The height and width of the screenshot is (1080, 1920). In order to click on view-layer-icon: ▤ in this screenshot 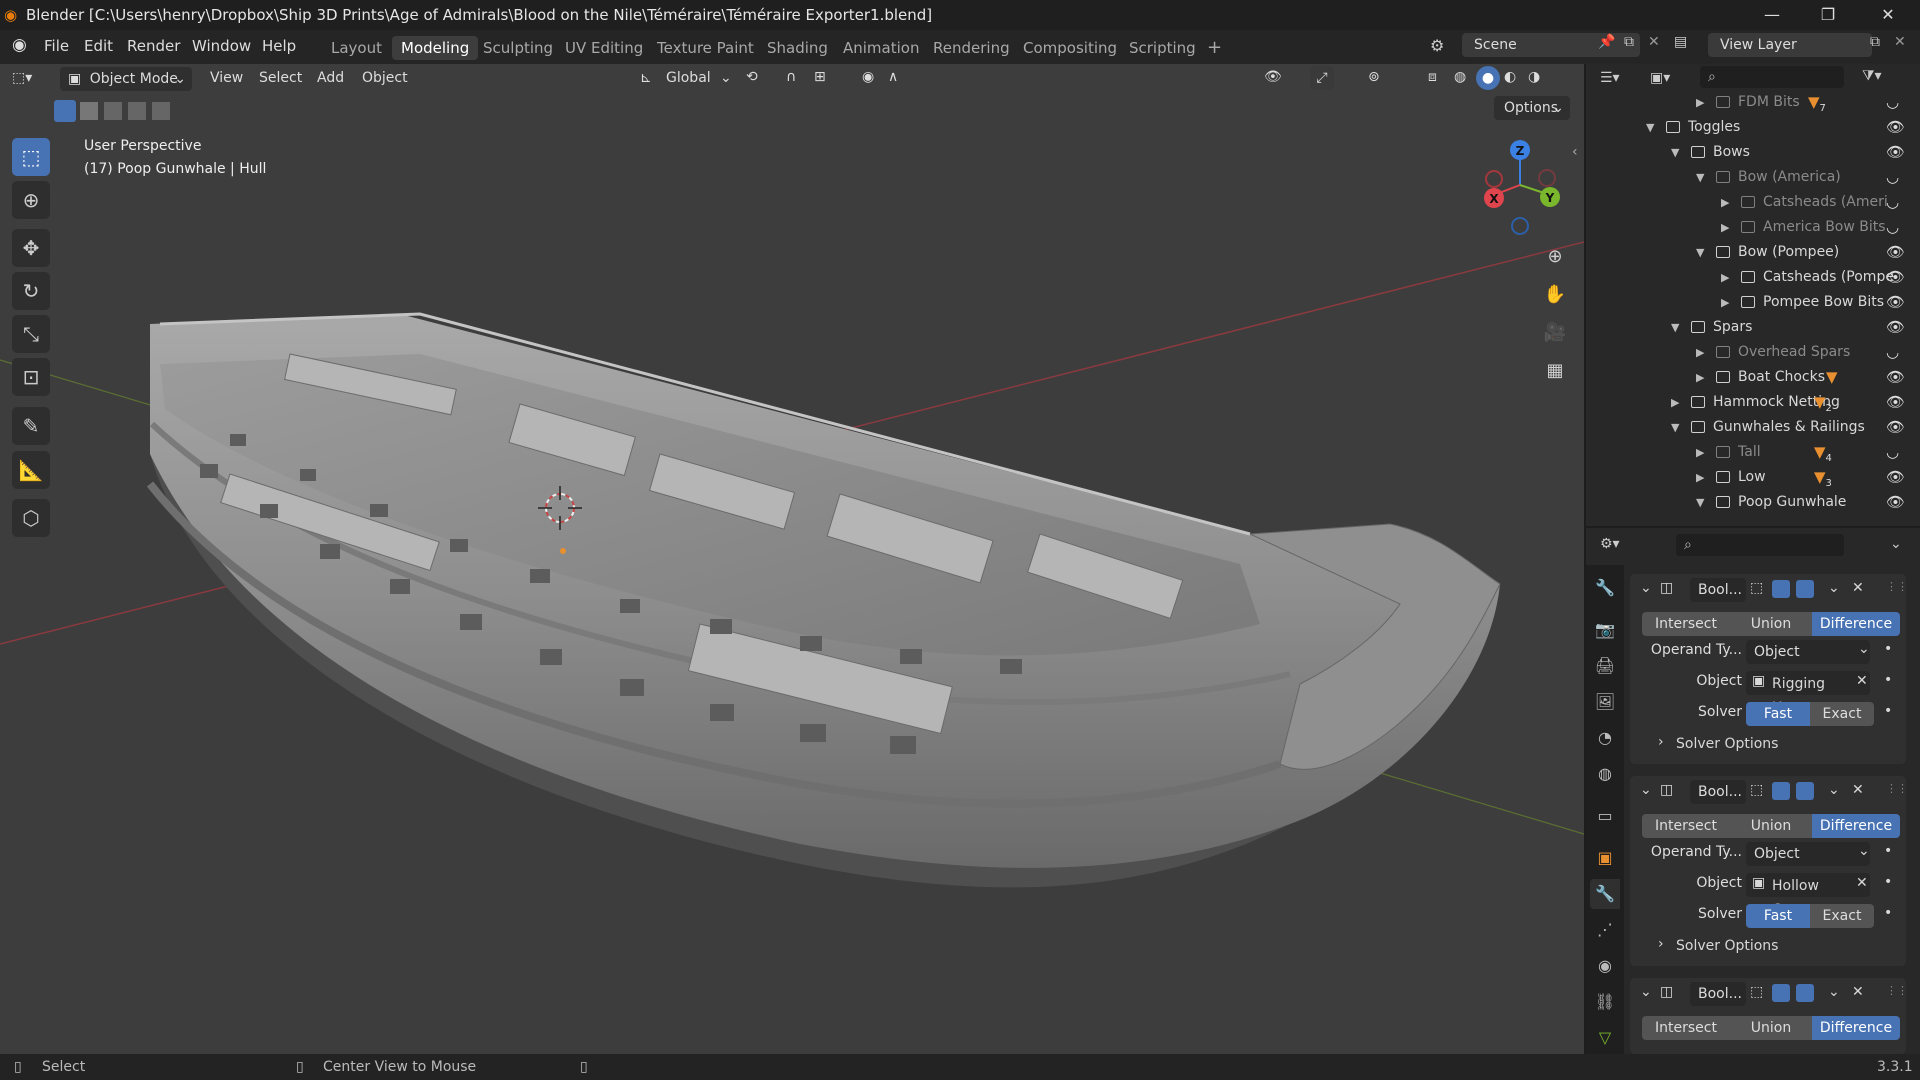, I will do `click(1680, 42)`.